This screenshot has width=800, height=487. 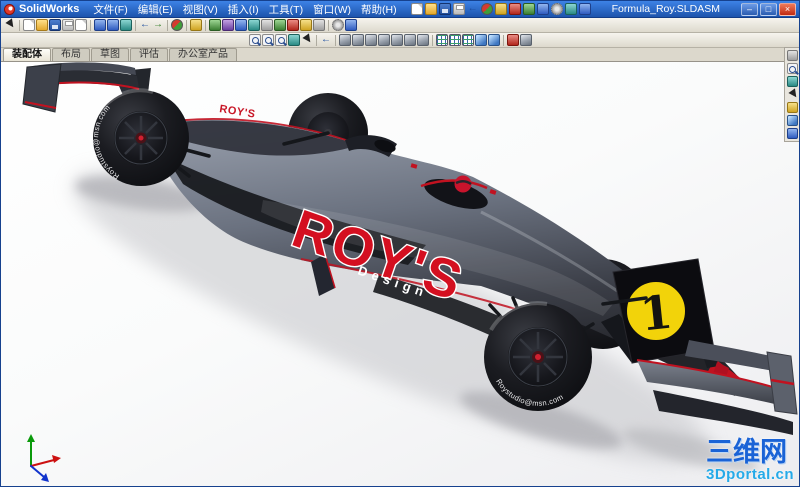 What do you see at coordinates (514, 9) in the screenshot?
I see `sketch-icon` at bounding box center [514, 9].